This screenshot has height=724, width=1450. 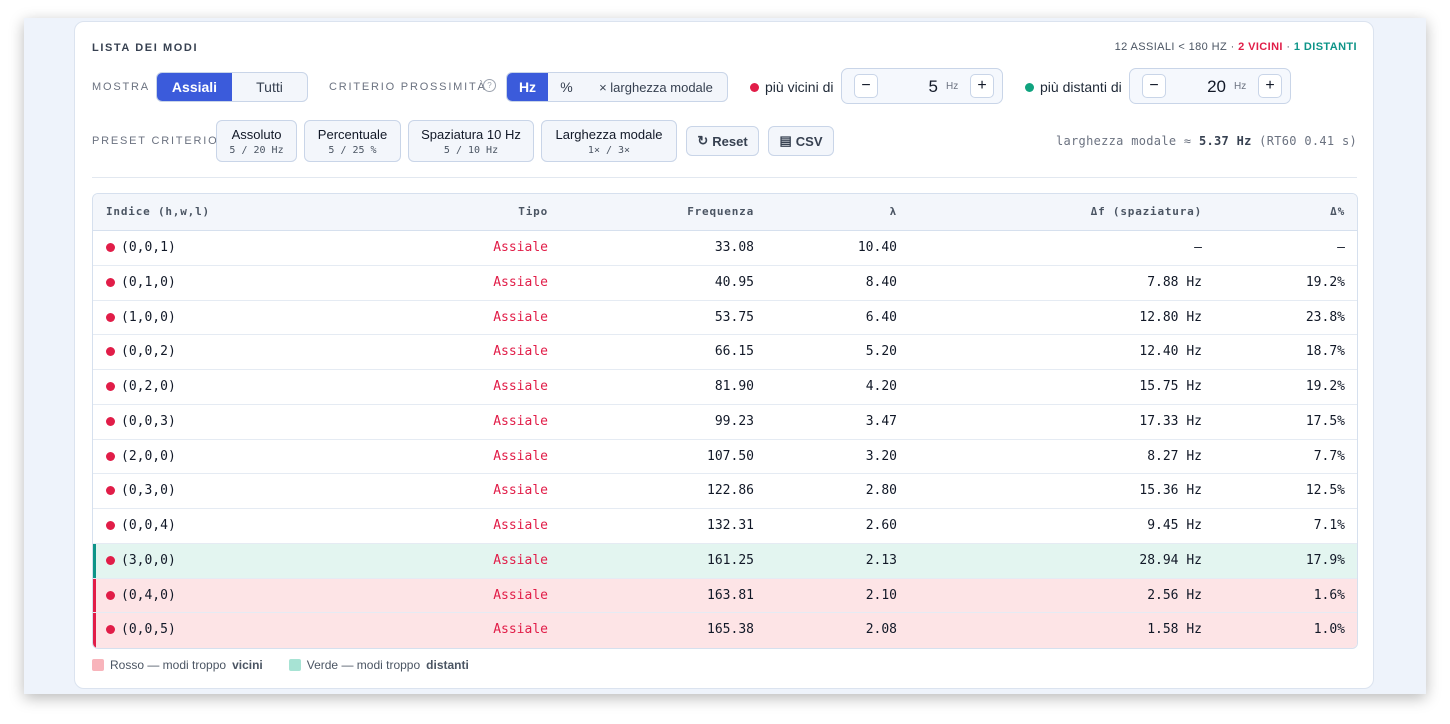 I want to click on row-spacing: 1.58 Hz, so click(x=1174, y=630).